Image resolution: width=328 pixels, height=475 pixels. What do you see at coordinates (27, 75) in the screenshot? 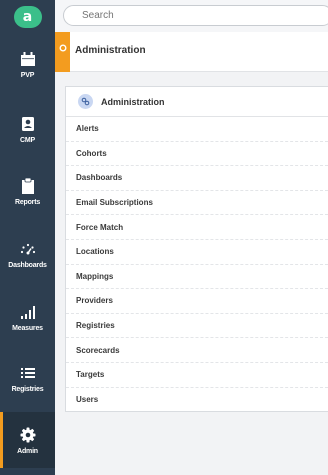
I see `sidebar-item-label: PVP` at bounding box center [27, 75].